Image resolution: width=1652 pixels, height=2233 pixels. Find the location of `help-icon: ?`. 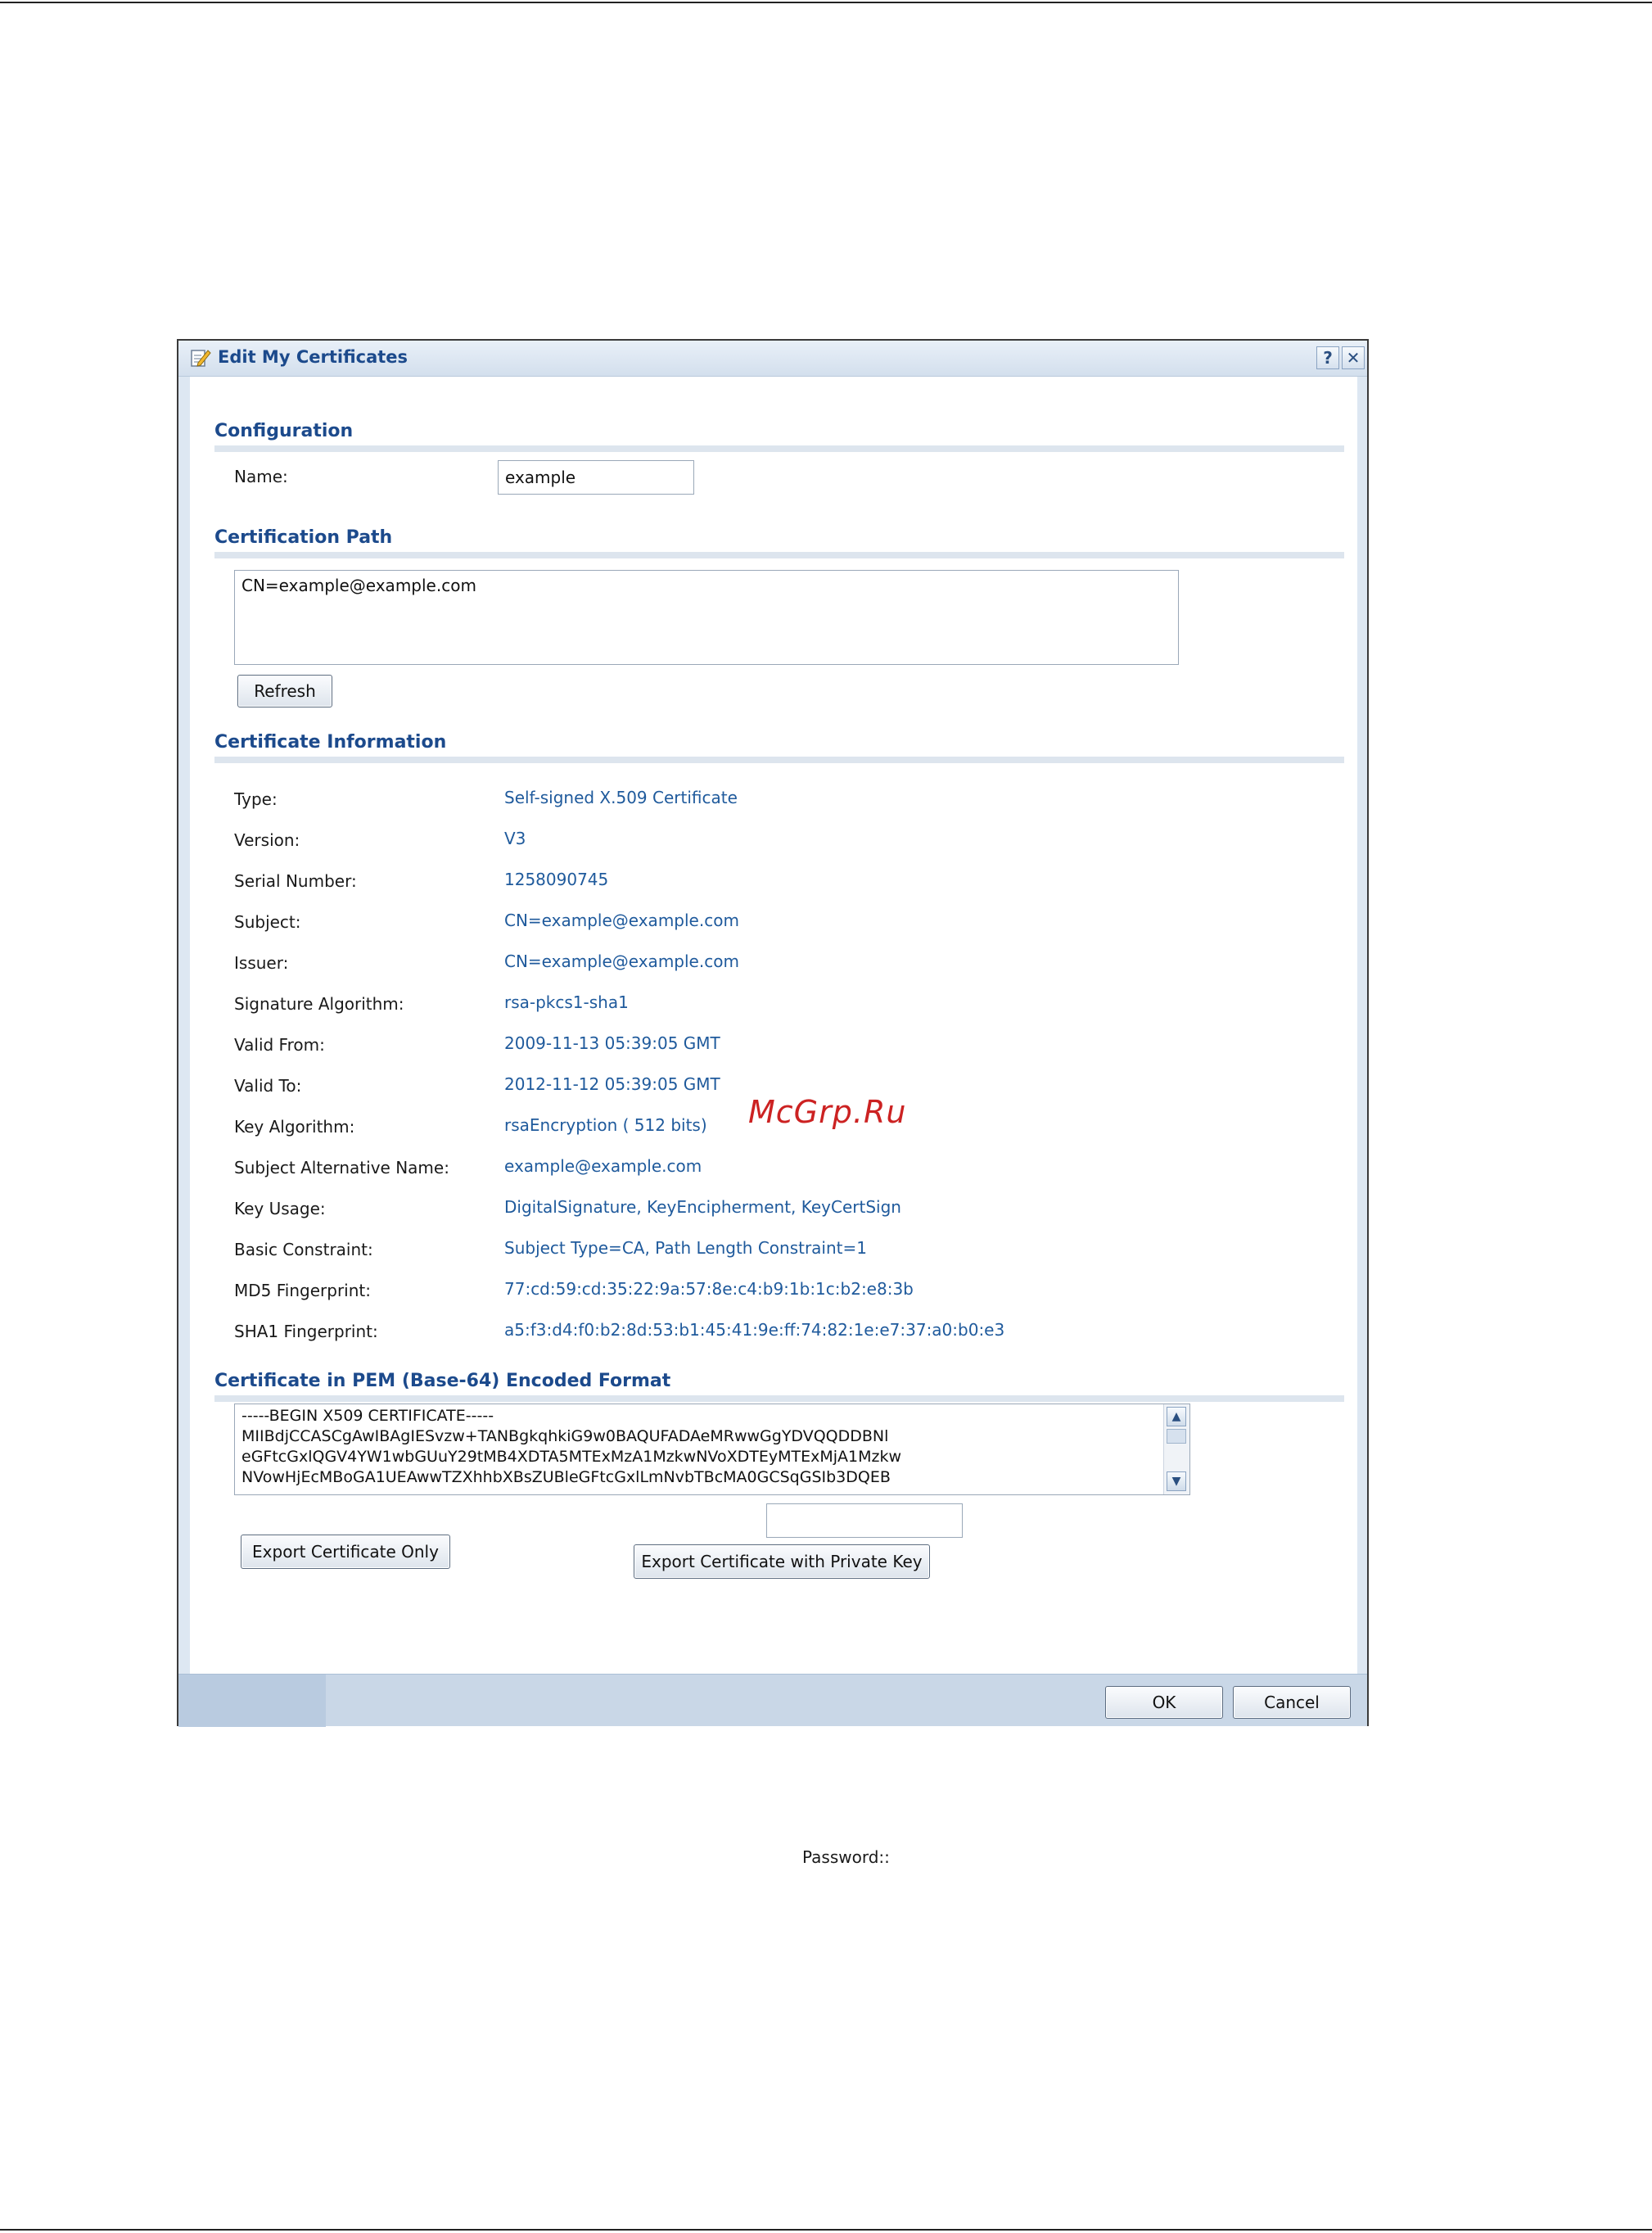

help-icon: ? is located at coordinates (1327, 357).